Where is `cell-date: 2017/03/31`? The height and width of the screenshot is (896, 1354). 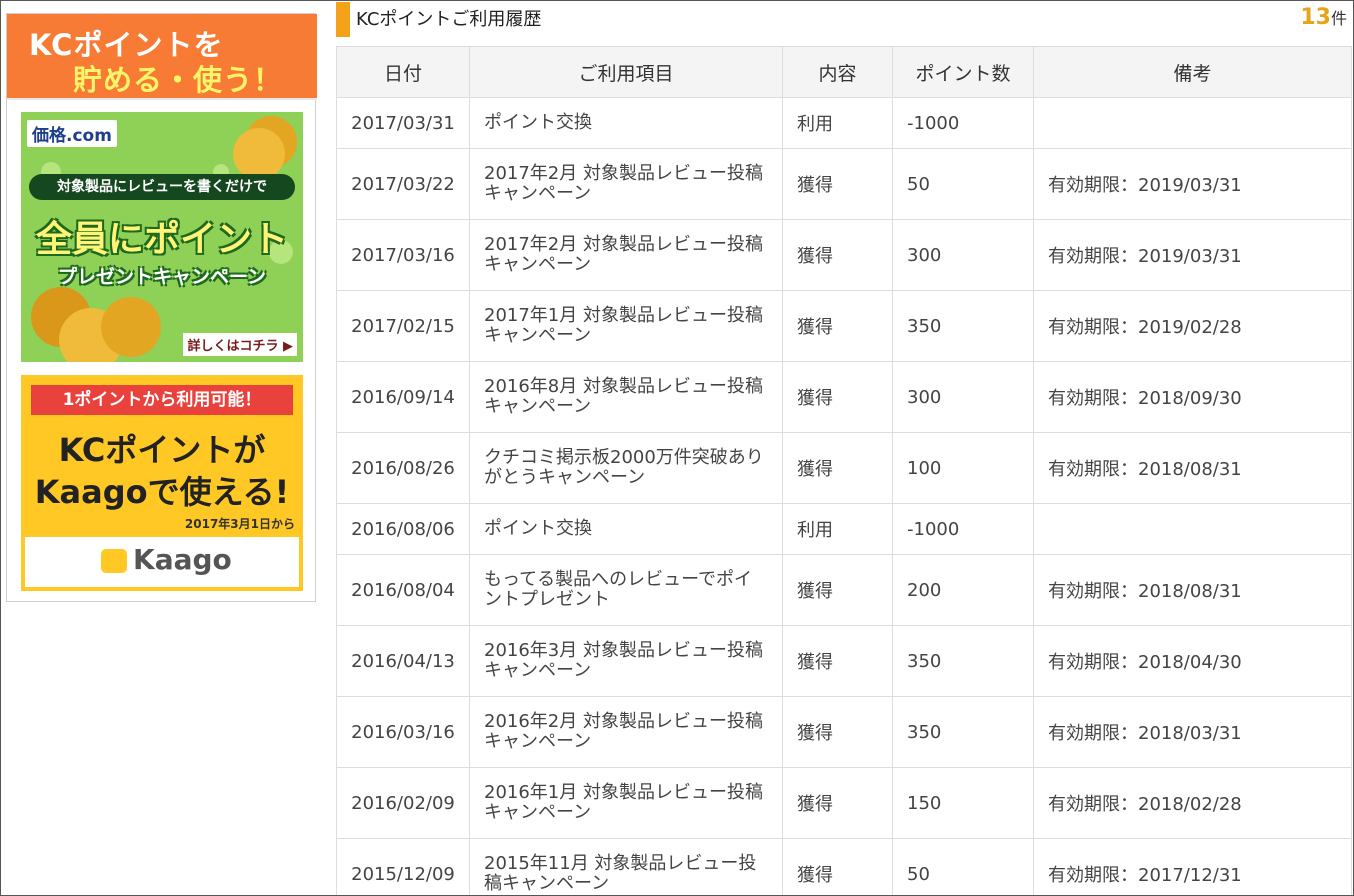
cell-date: 2017/03/31 is located at coordinates (403, 123).